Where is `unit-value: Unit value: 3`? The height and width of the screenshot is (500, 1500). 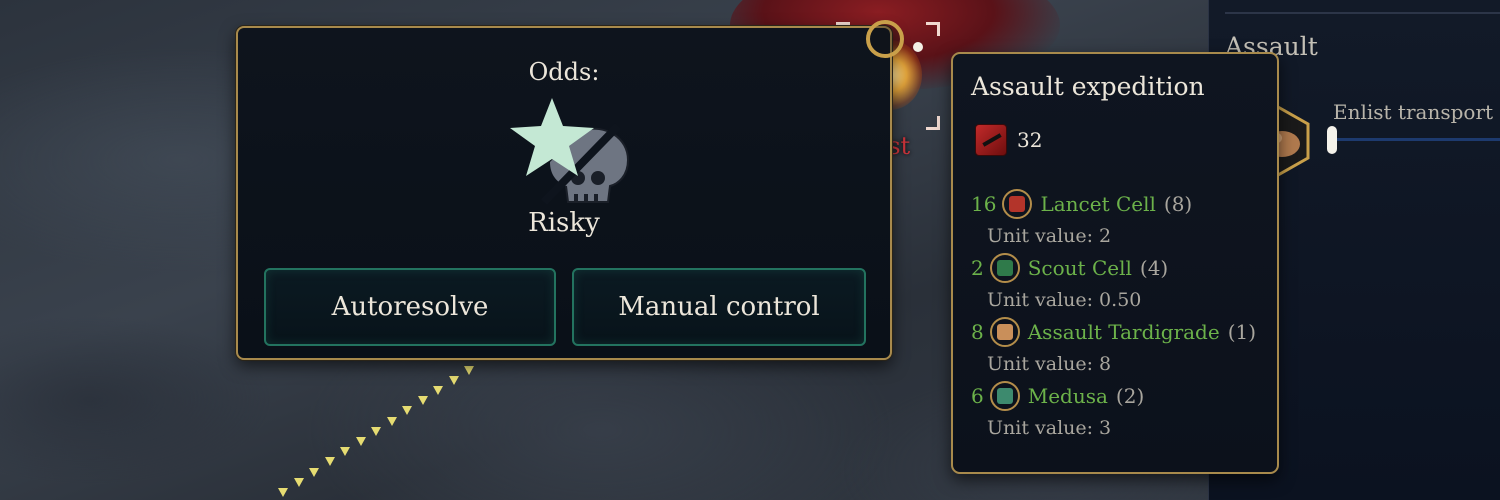
unit-value: Unit value: 3 is located at coordinates (1049, 428).